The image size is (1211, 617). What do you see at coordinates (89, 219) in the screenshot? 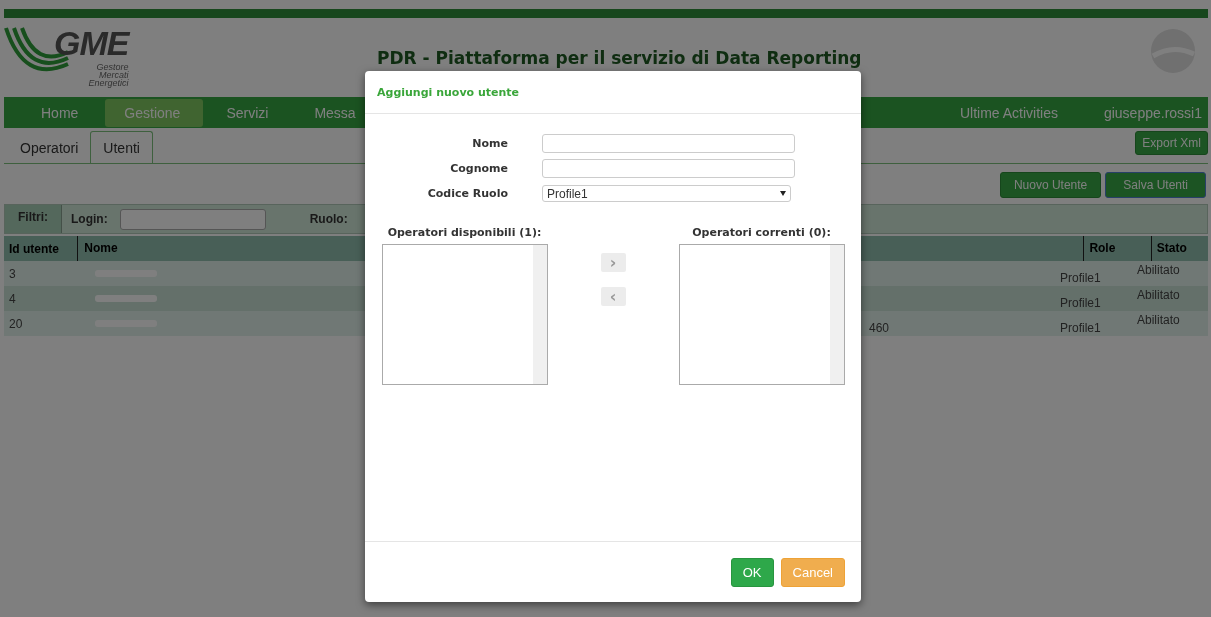
I see `filter-label: Login:` at bounding box center [89, 219].